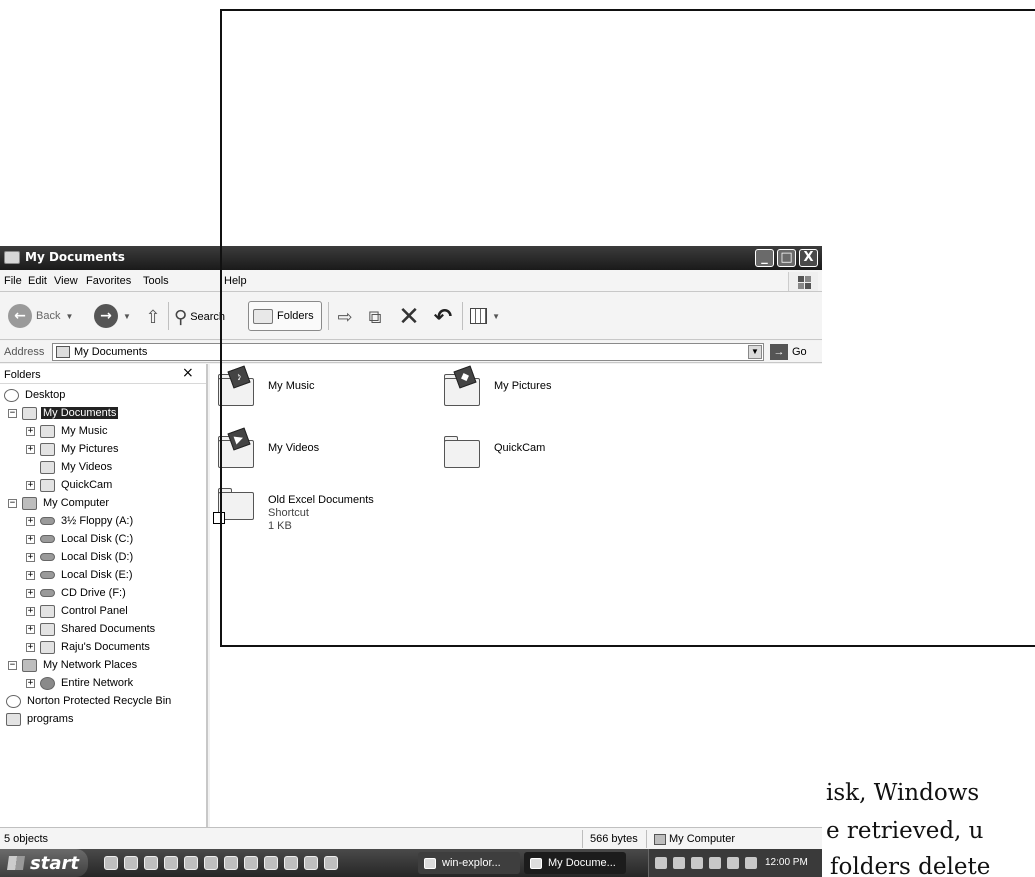 The width and height of the screenshot is (1035, 877). I want to click on tree-item-label: My Pictures, so click(90, 449).